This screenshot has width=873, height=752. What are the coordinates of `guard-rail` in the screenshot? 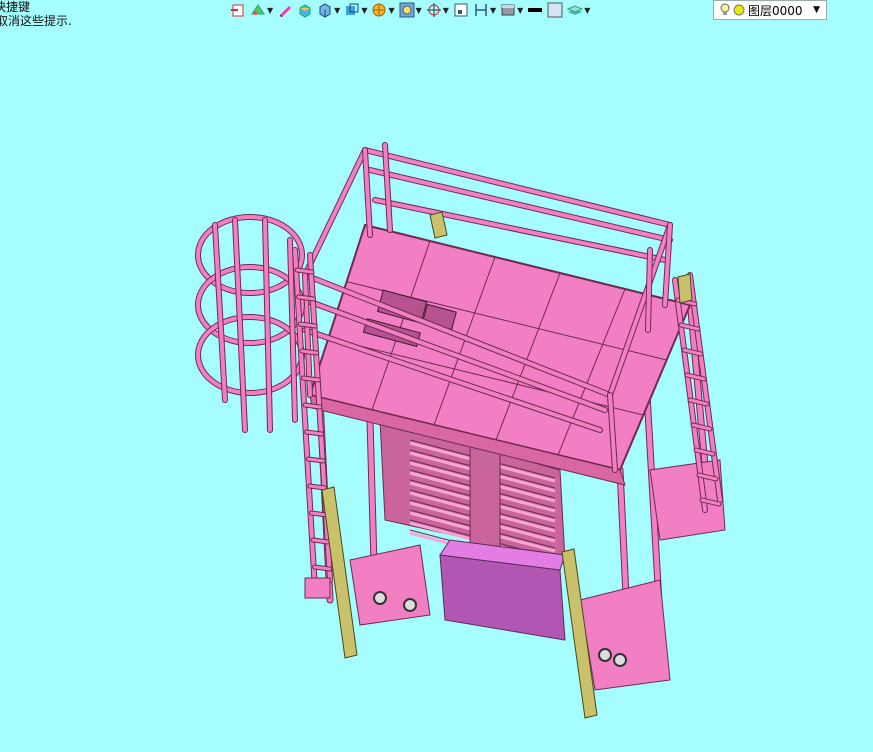 It's located at (517, 187).